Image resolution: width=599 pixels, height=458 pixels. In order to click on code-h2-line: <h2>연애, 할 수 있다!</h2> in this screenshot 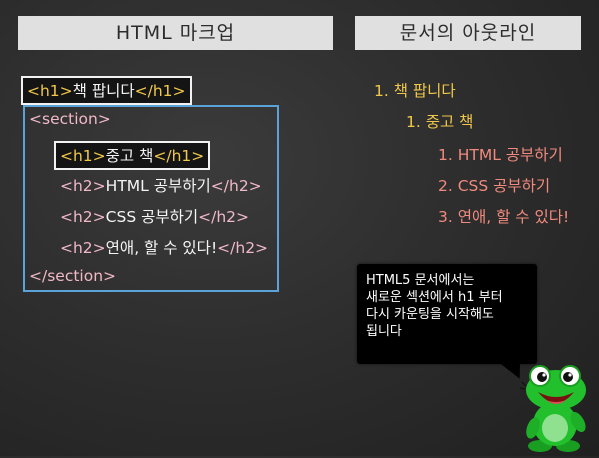, I will do `click(164, 247)`.